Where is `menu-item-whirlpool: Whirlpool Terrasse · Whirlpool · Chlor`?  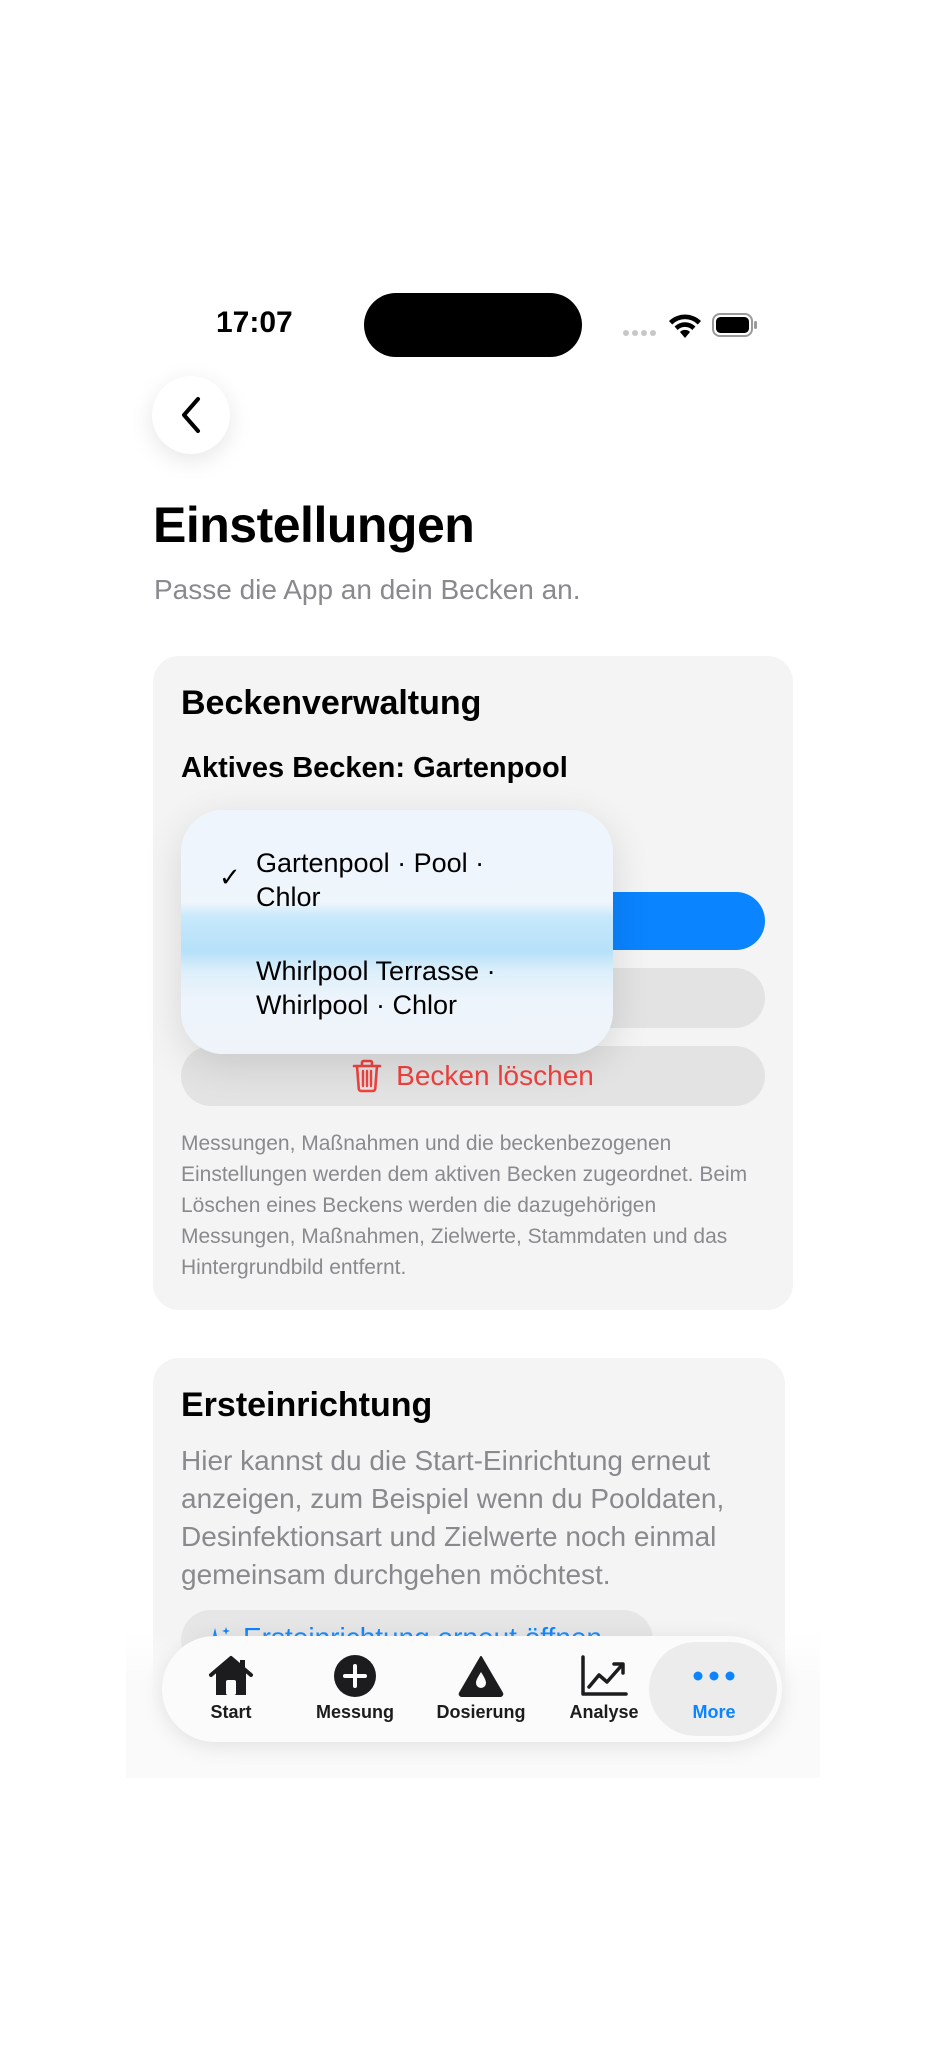
menu-item-whirlpool: Whirlpool Terrasse · Whirlpool · Chlor is located at coordinates (397, 993).